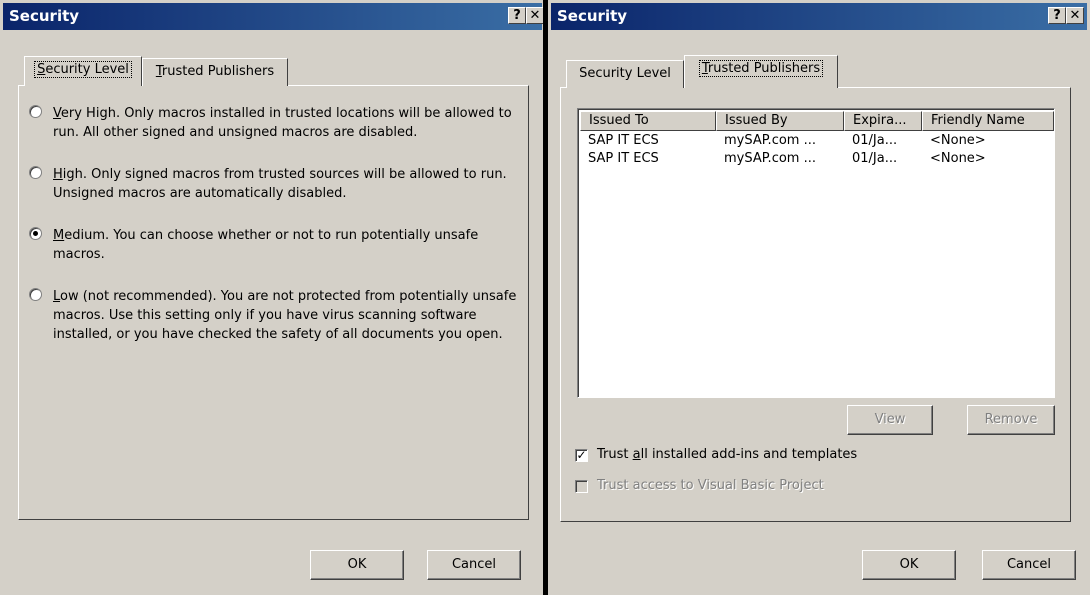 The image size is (1090, 595). I want to click on tab-label-rest: ecurity Level, so click(87, 69).